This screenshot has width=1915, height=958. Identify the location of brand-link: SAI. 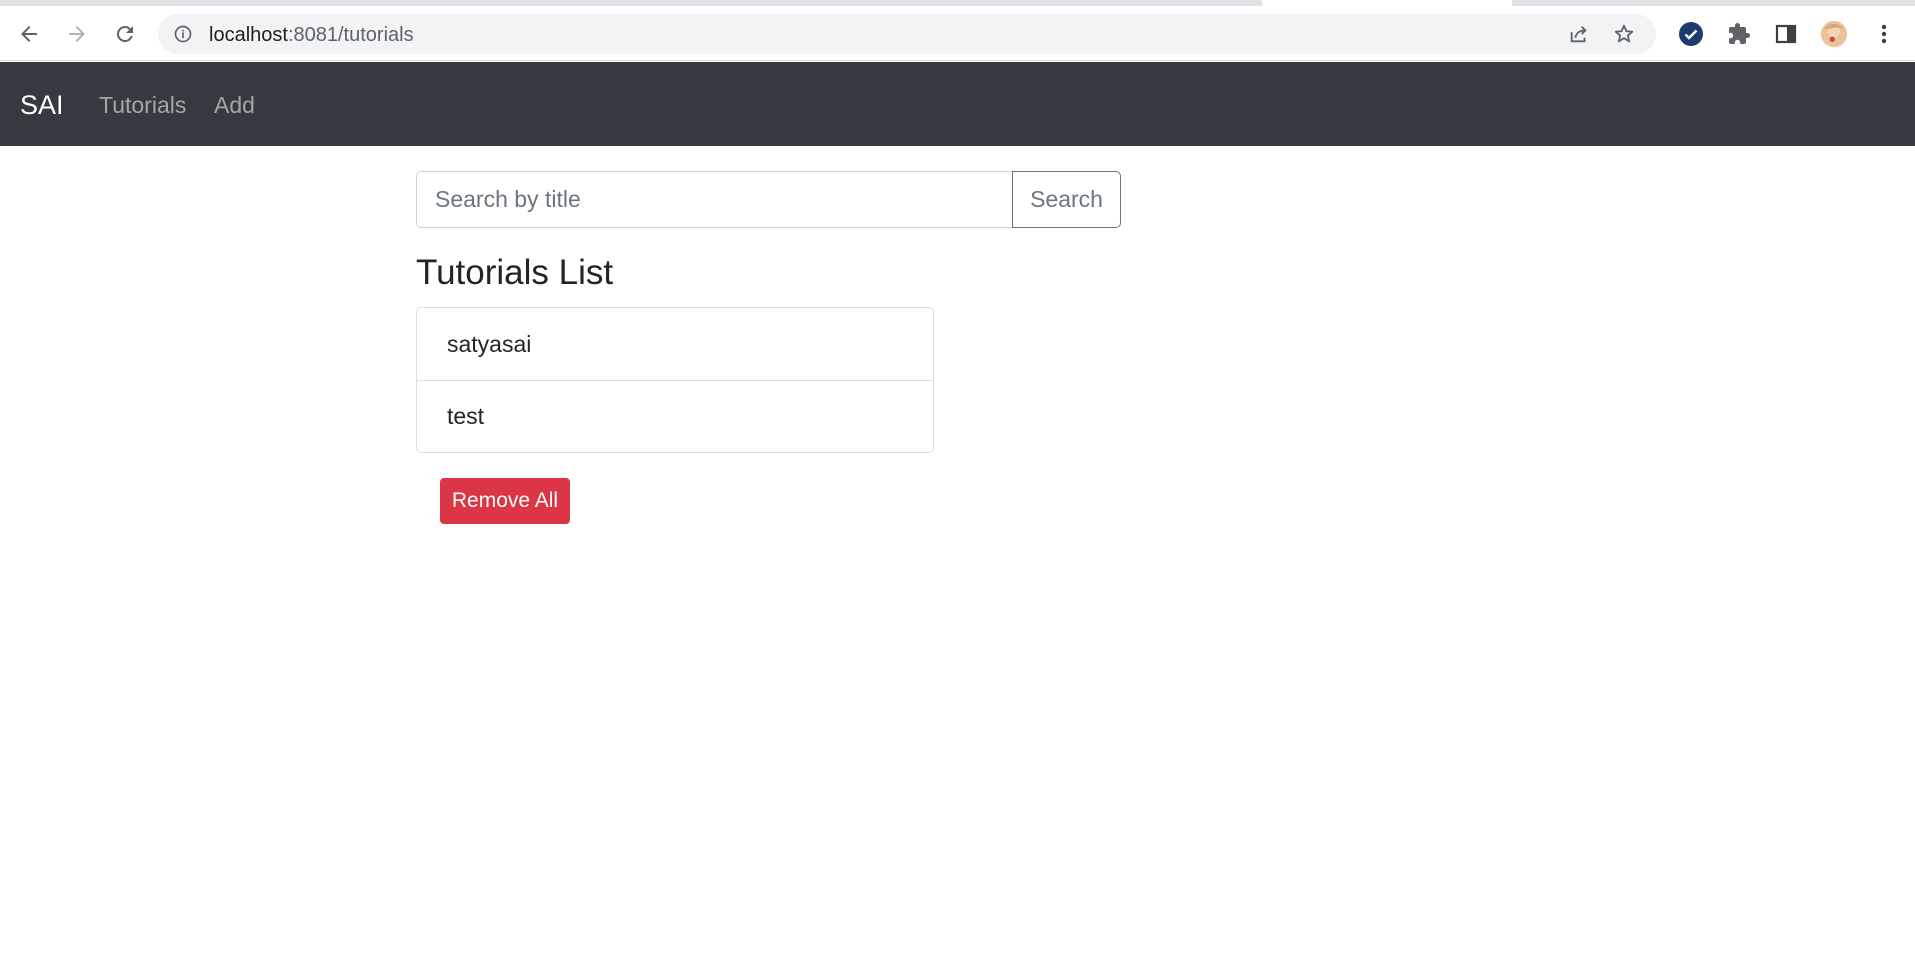
(42, 105).